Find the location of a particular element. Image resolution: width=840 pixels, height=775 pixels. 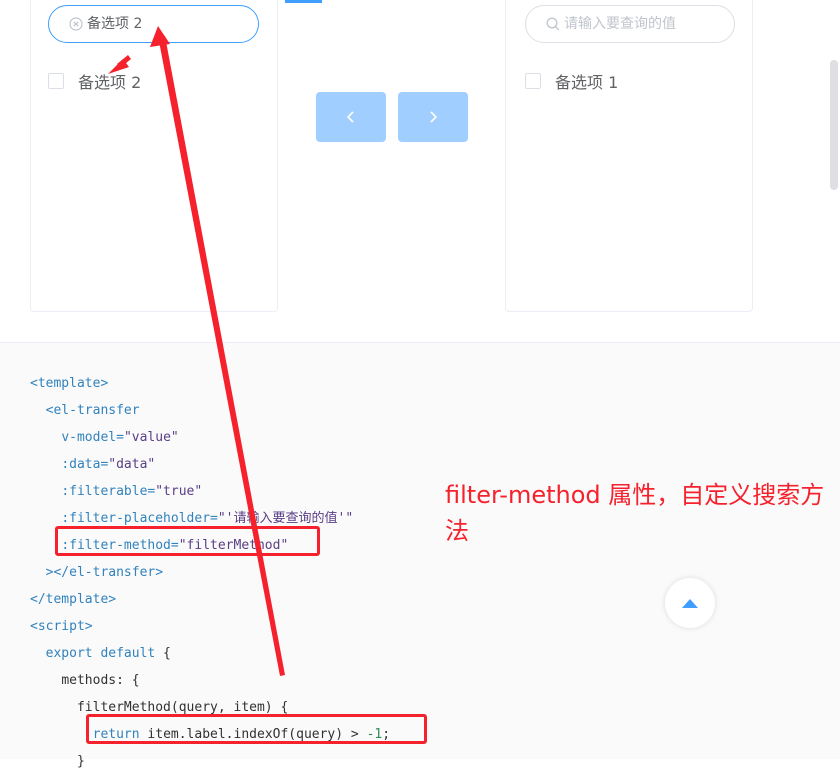

code-keyword: export default is located at coordinates (100, 653).